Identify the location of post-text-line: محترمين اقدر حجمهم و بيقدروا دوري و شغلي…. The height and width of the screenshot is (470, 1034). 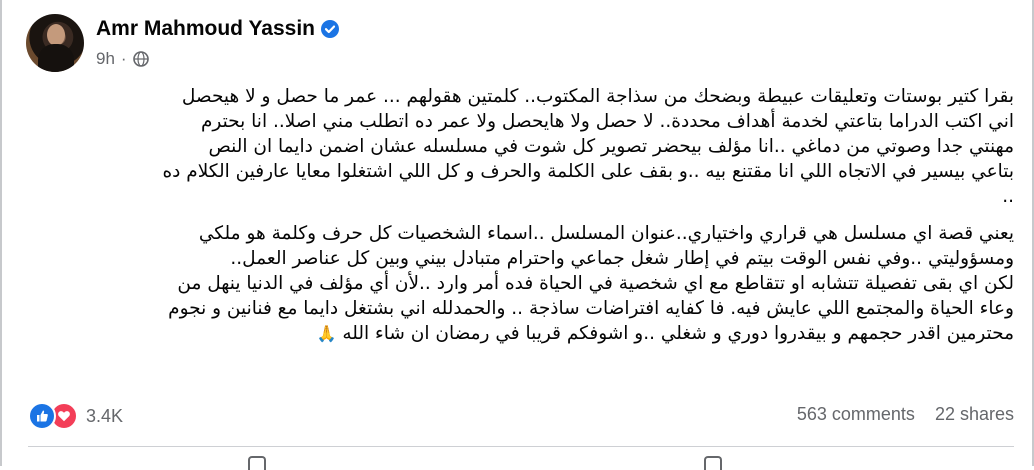
(678, 333).